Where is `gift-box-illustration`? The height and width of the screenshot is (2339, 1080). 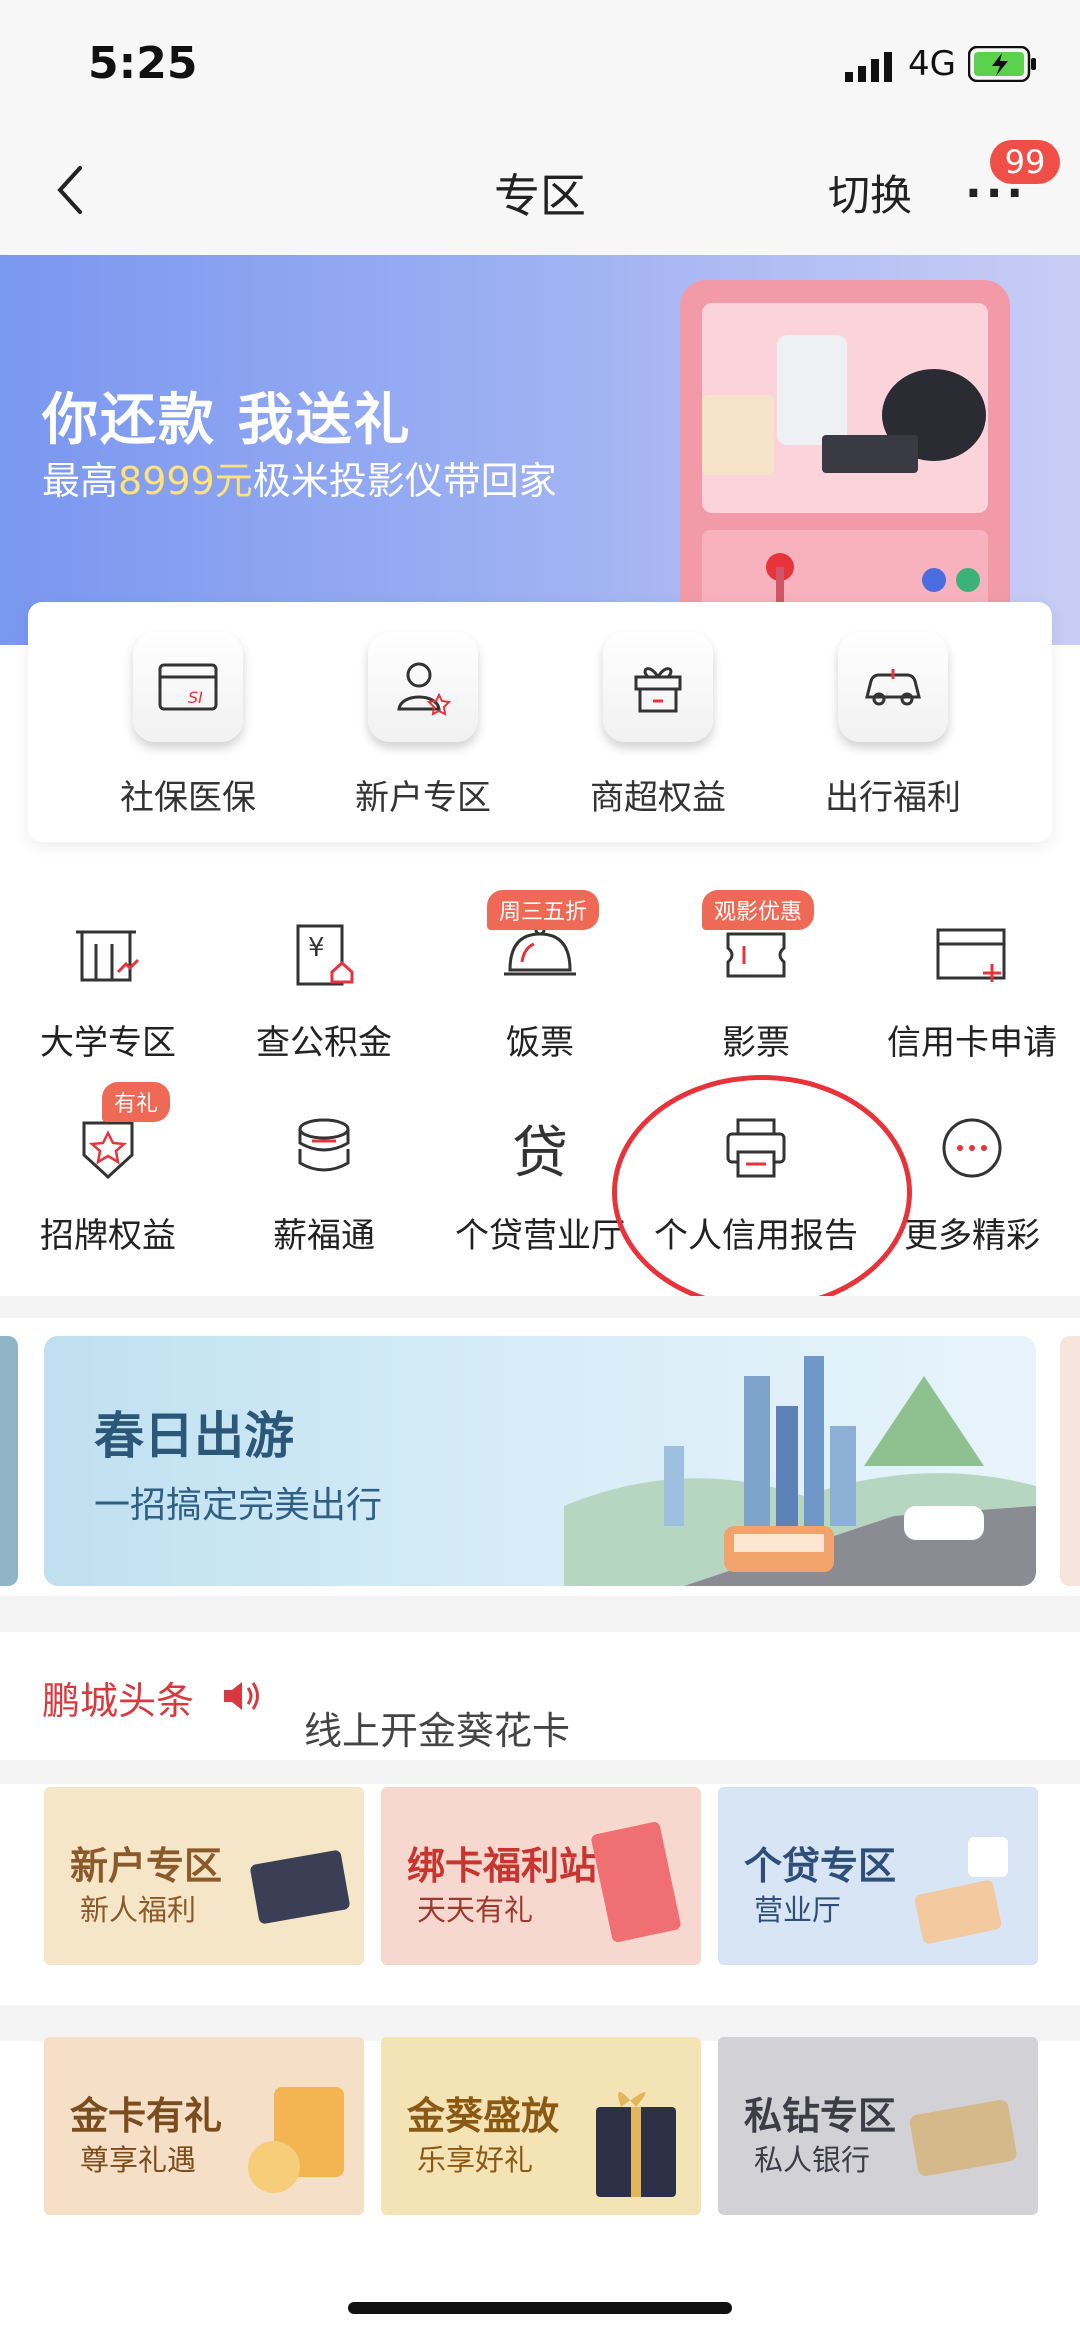 gift-box-illustration is located at coordinates (636, 2144).